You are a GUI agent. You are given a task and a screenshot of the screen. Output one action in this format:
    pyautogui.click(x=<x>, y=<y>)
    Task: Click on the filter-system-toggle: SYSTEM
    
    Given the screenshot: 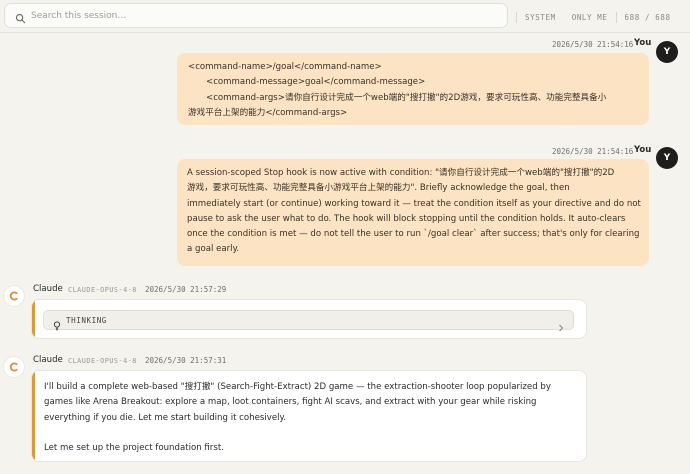 What is the action you would take?
    pyautogui.click(x=540, y=17)
    